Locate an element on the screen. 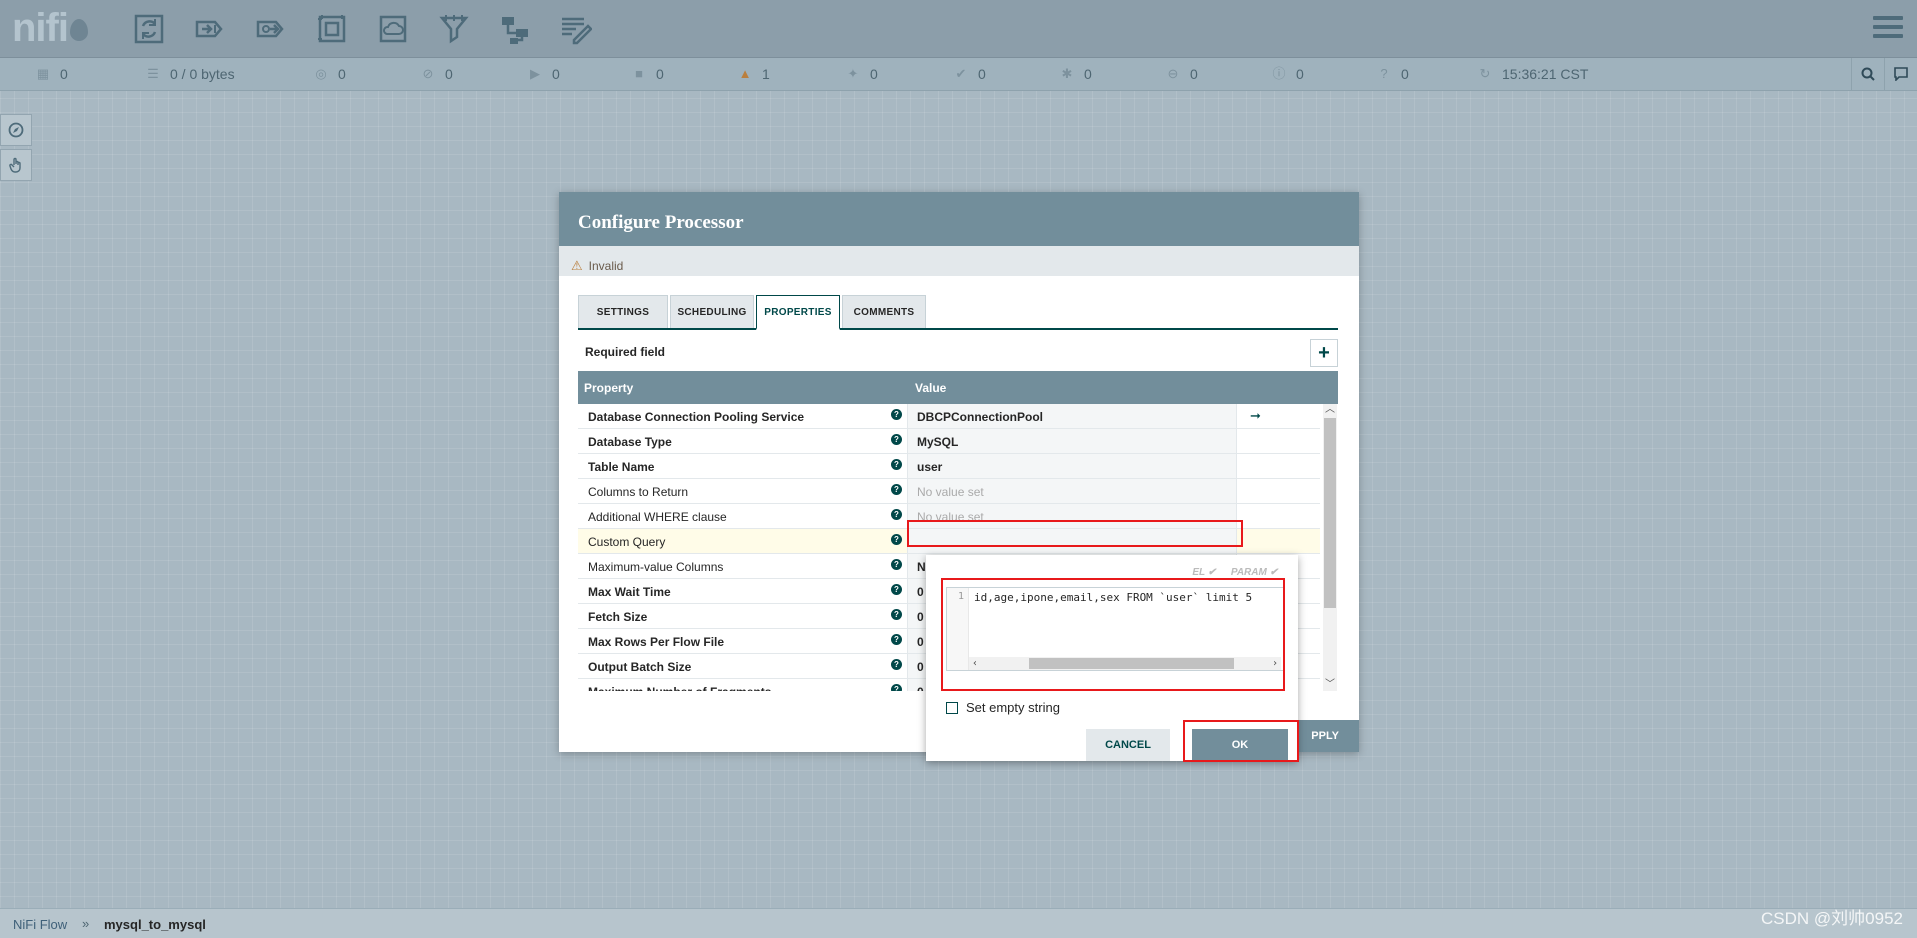 The image size is (1917, 938). template-icon is located at coordinates (515, 29).